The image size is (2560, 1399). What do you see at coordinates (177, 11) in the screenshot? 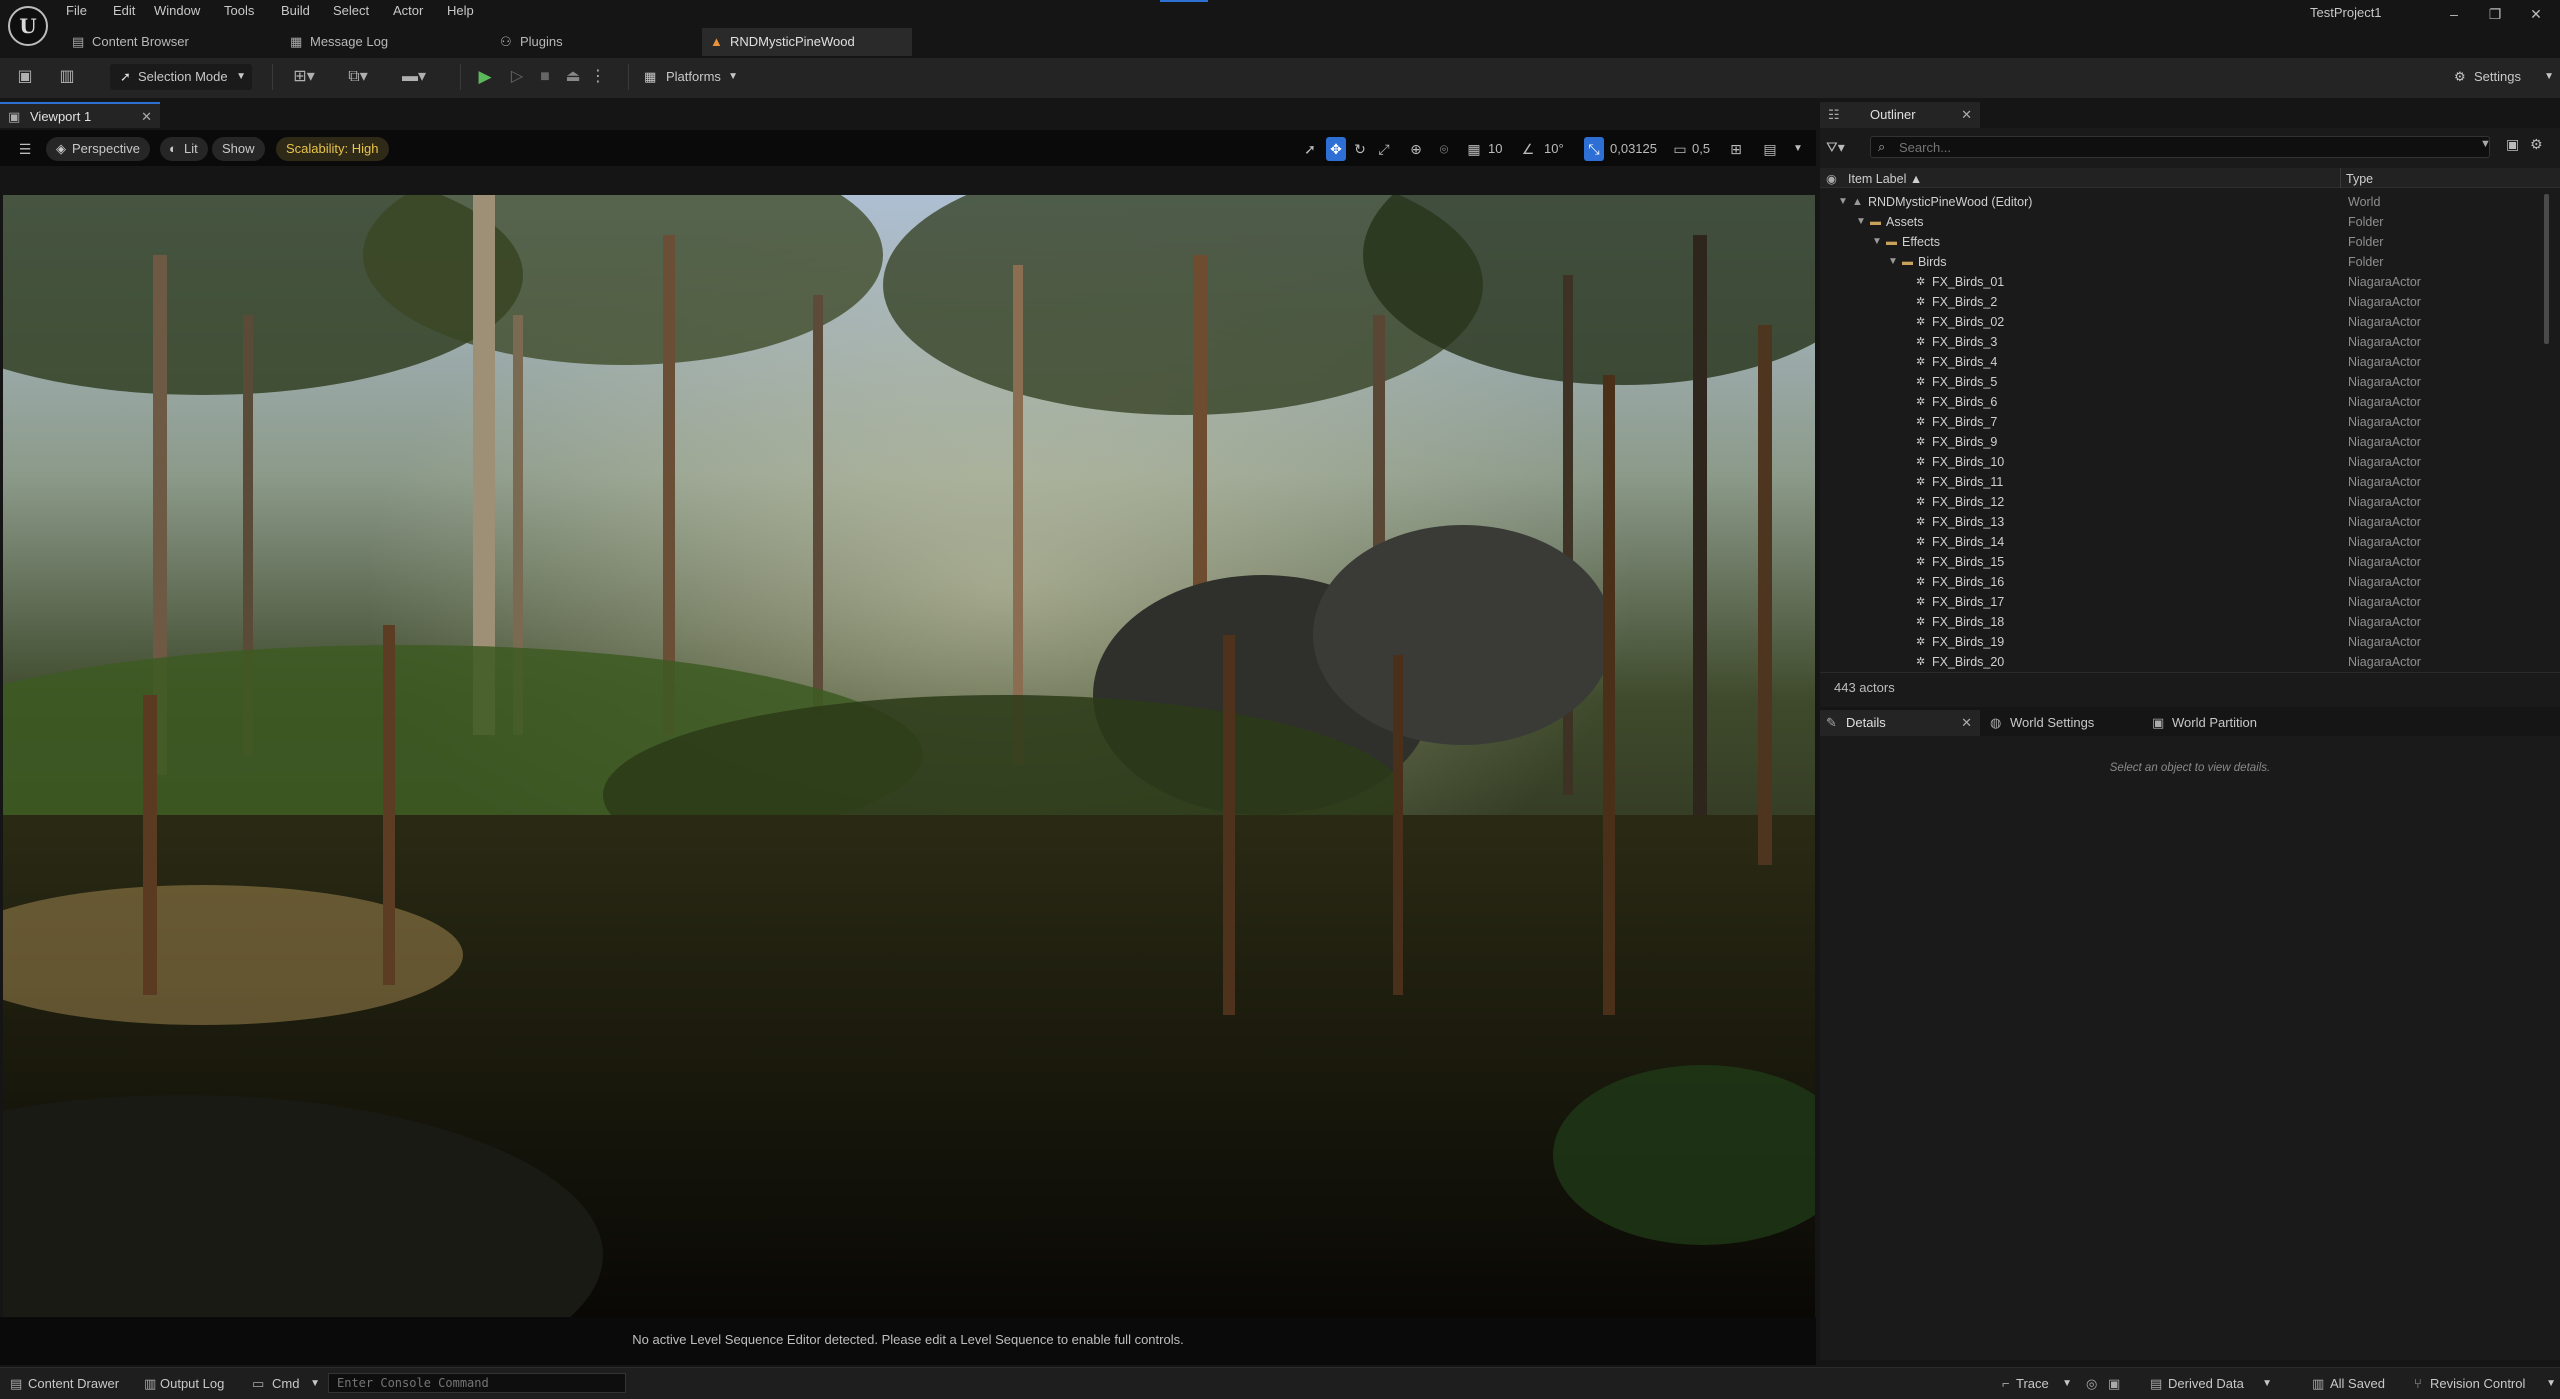
I see `menu-window: Window` at bounding box center [177, 11].